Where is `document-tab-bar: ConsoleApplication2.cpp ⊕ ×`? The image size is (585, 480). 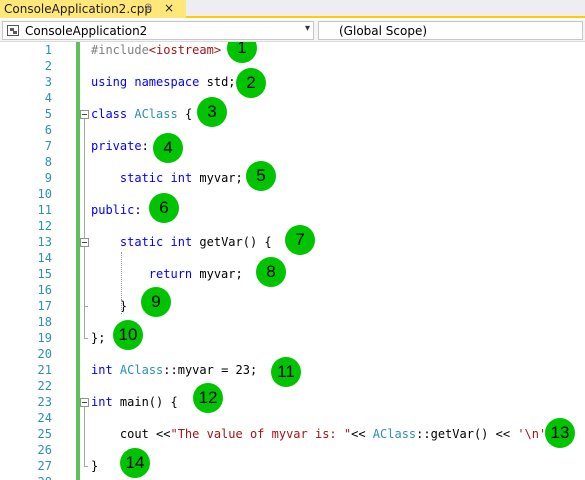
document-tab-bar: ConsoleApplication2.cpp ⊕ × is located at coordinates (292, 9).